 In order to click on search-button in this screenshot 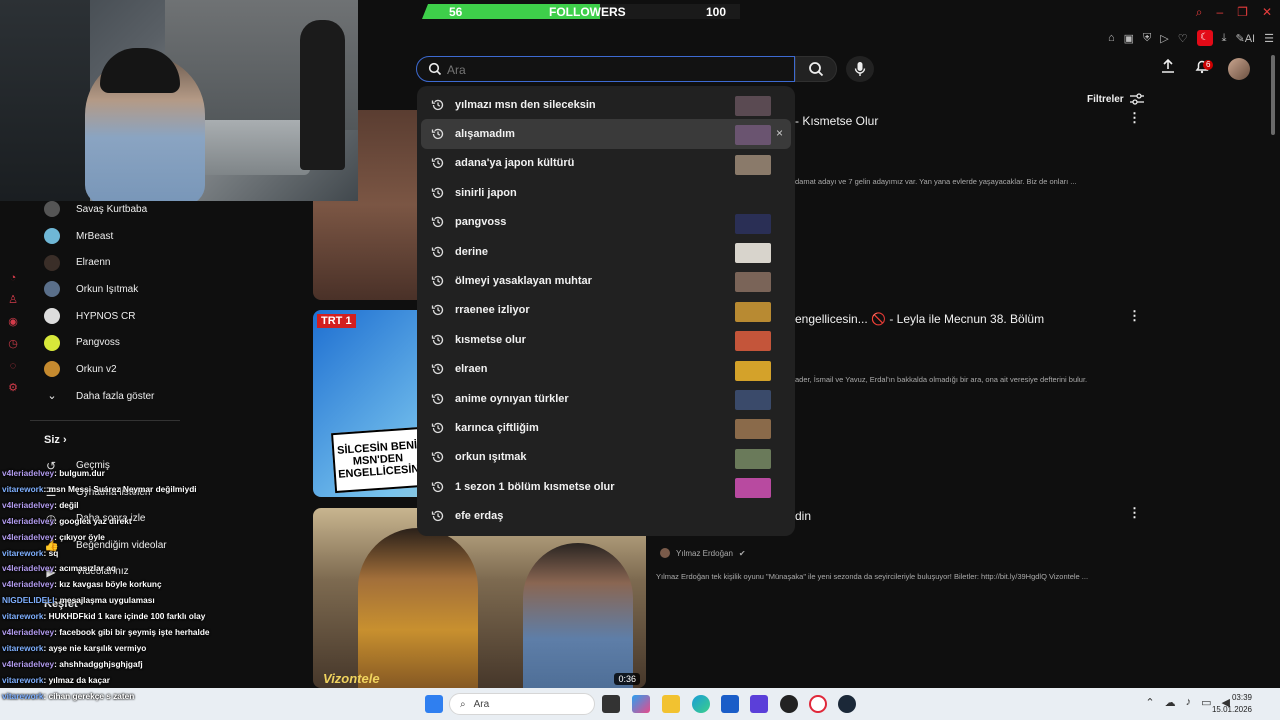, I will do `click(816, 69)`.